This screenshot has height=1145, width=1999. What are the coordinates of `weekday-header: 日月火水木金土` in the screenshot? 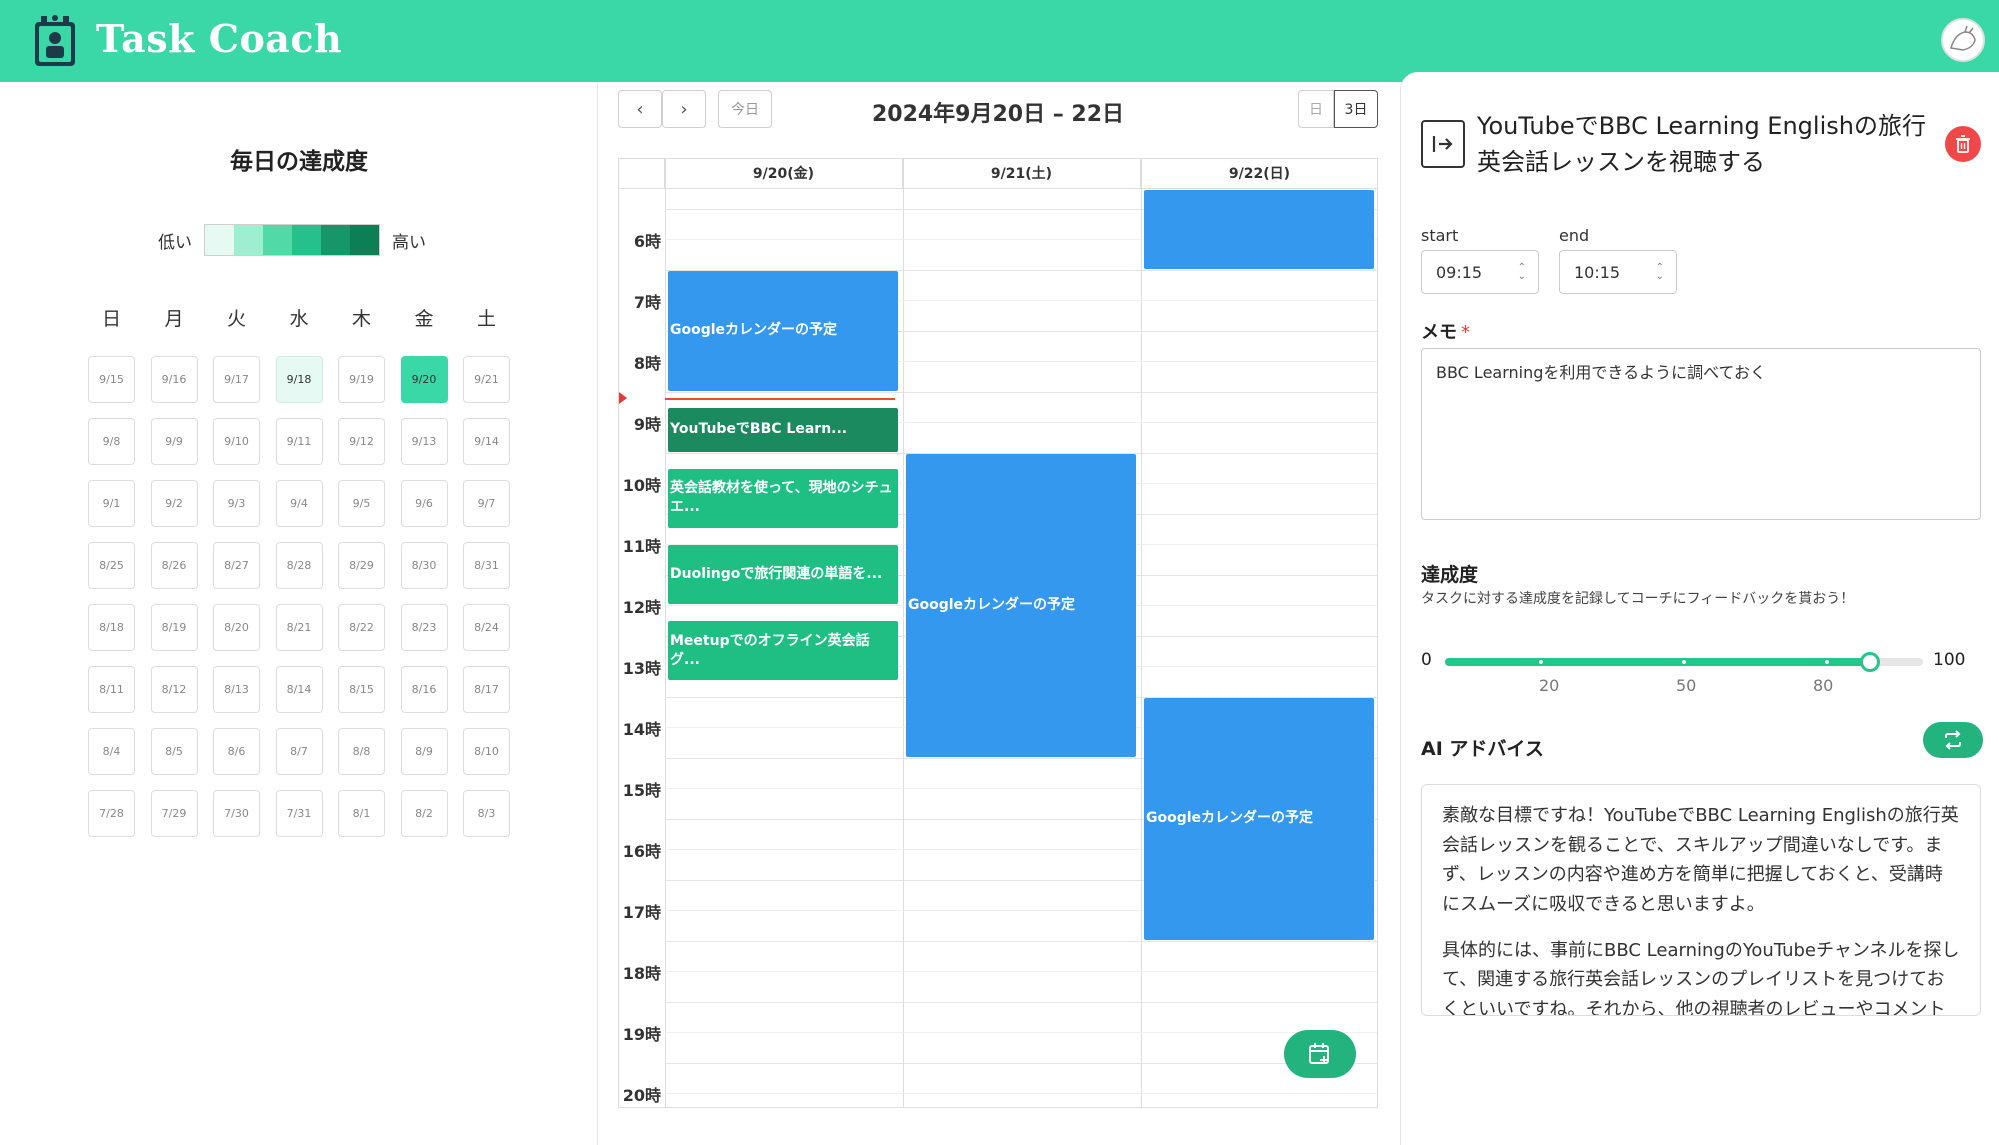 It's located at (307, 317).